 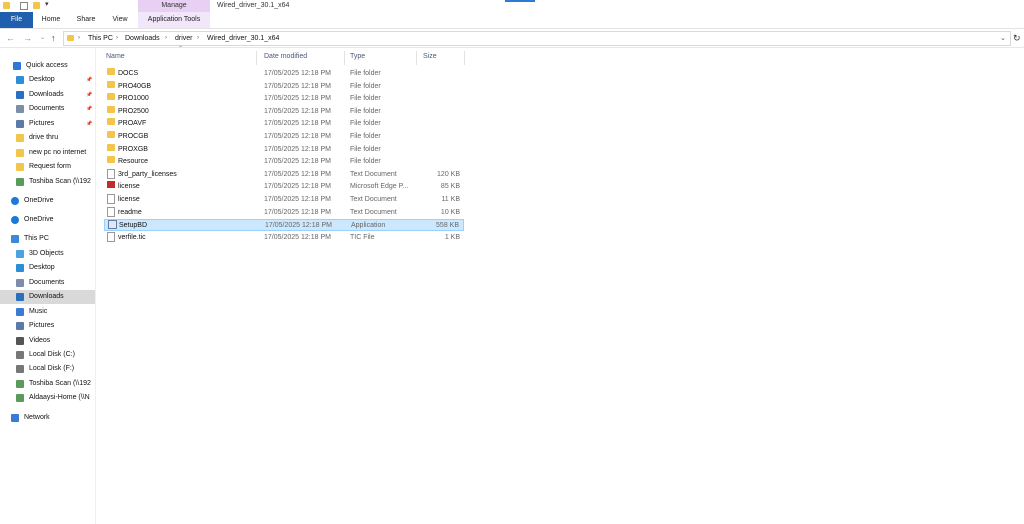 I want to click on nav-item-label: Desktop, so click(x=42, y=79).